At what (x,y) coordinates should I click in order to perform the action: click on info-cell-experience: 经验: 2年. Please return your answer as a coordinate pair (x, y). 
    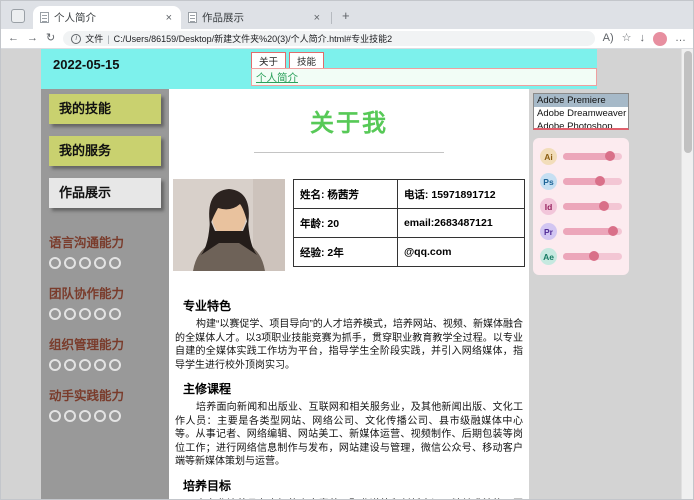
    Looking at the image, I should click on (345, 252).